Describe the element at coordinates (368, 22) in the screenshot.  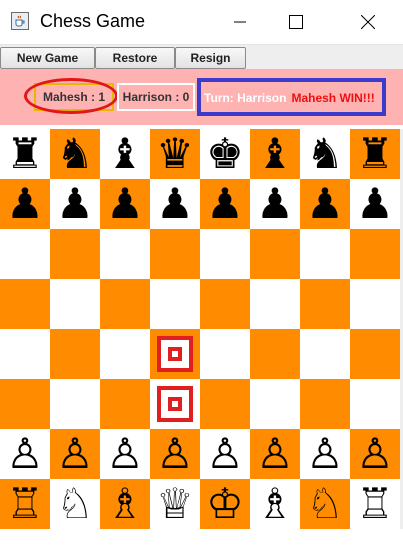
I see `close-button` at that location.